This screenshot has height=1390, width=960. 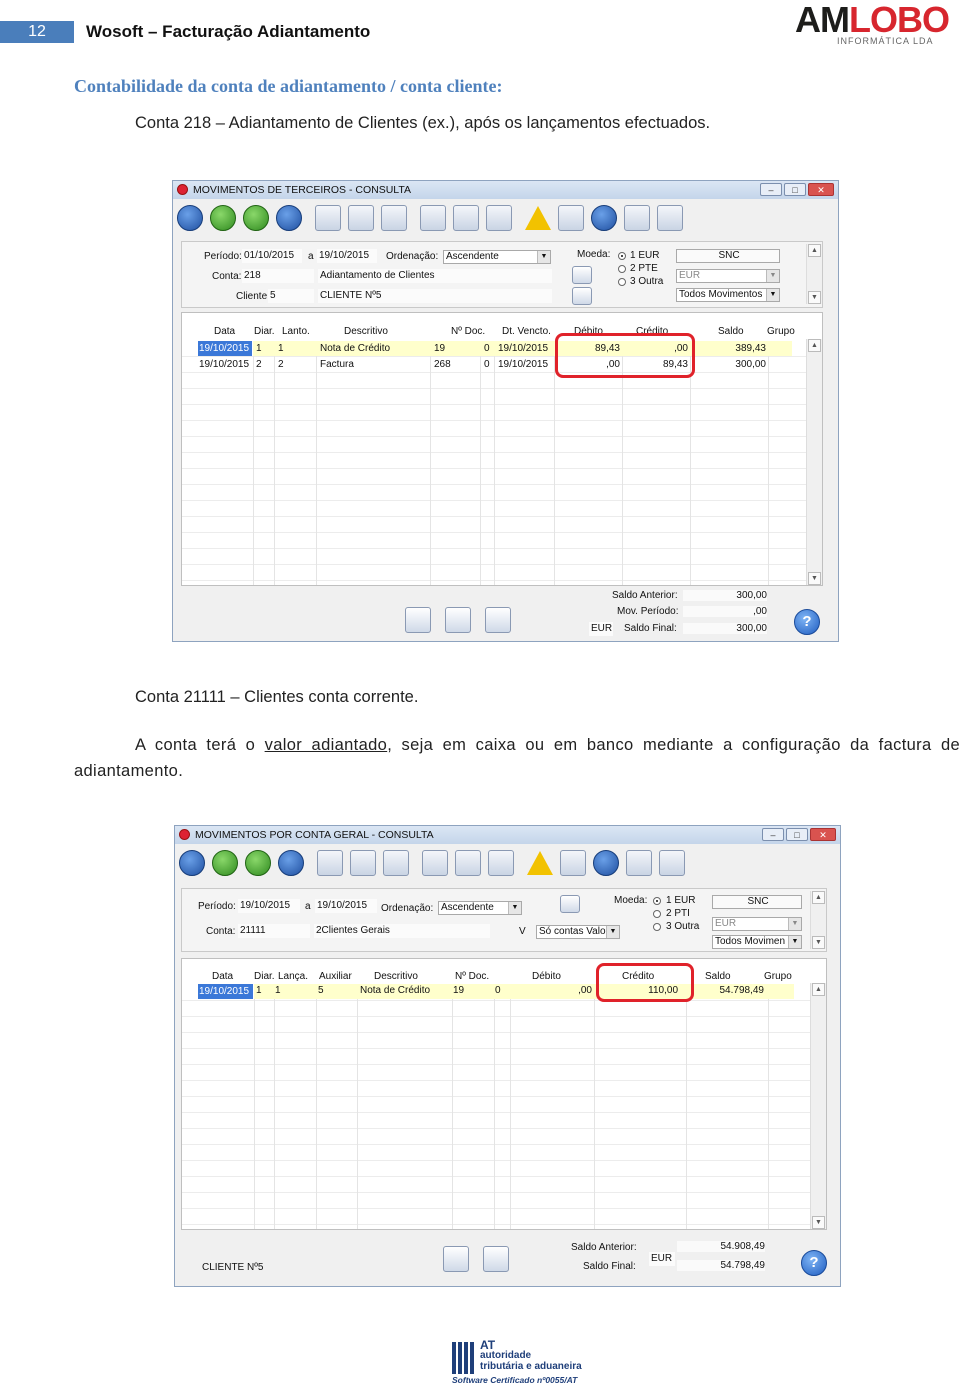 What do you see at coordinates (291, 296) in the screenshot?
I see `cliente-field: 5` at bounding box center [291, 296].